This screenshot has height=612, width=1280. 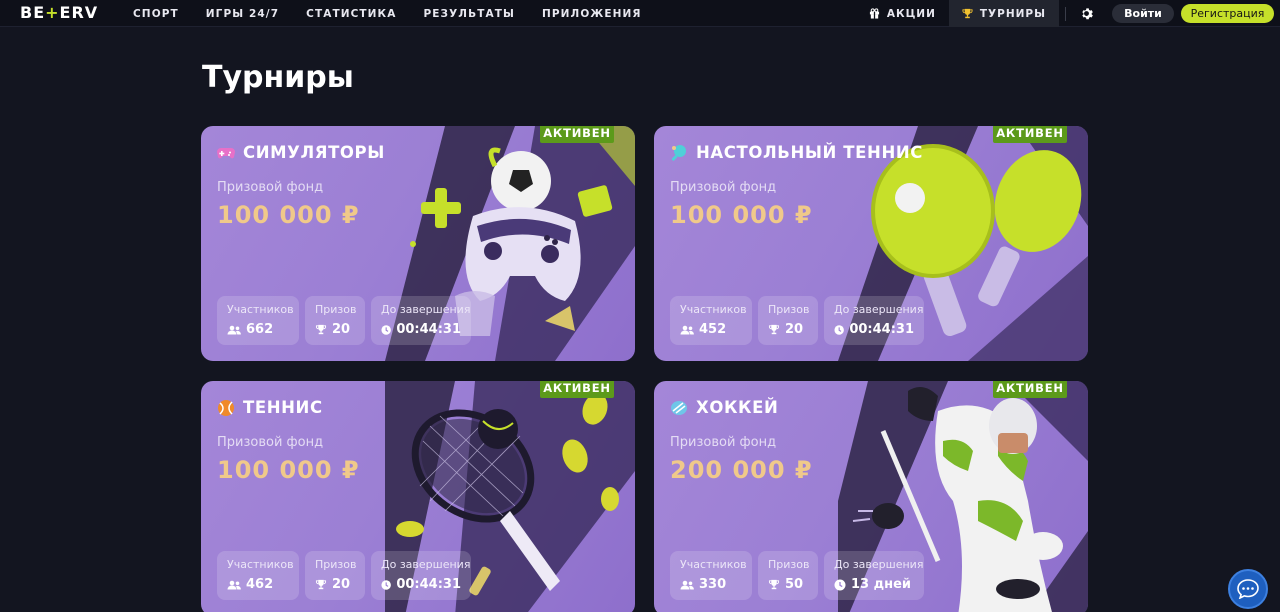 What do you see at coordinates (713, 329) in the screenshot?
I see `participants-value: 452` at bounding box center [713, 329].